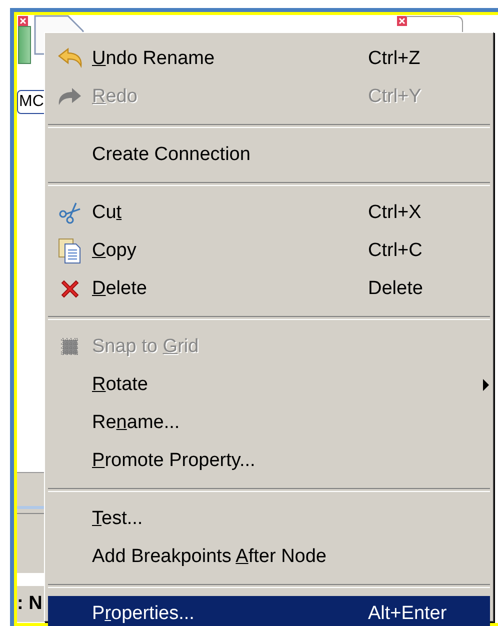 The image size is (498, 626). I want to click on submenu-arrow-icon, so click(486, 385).